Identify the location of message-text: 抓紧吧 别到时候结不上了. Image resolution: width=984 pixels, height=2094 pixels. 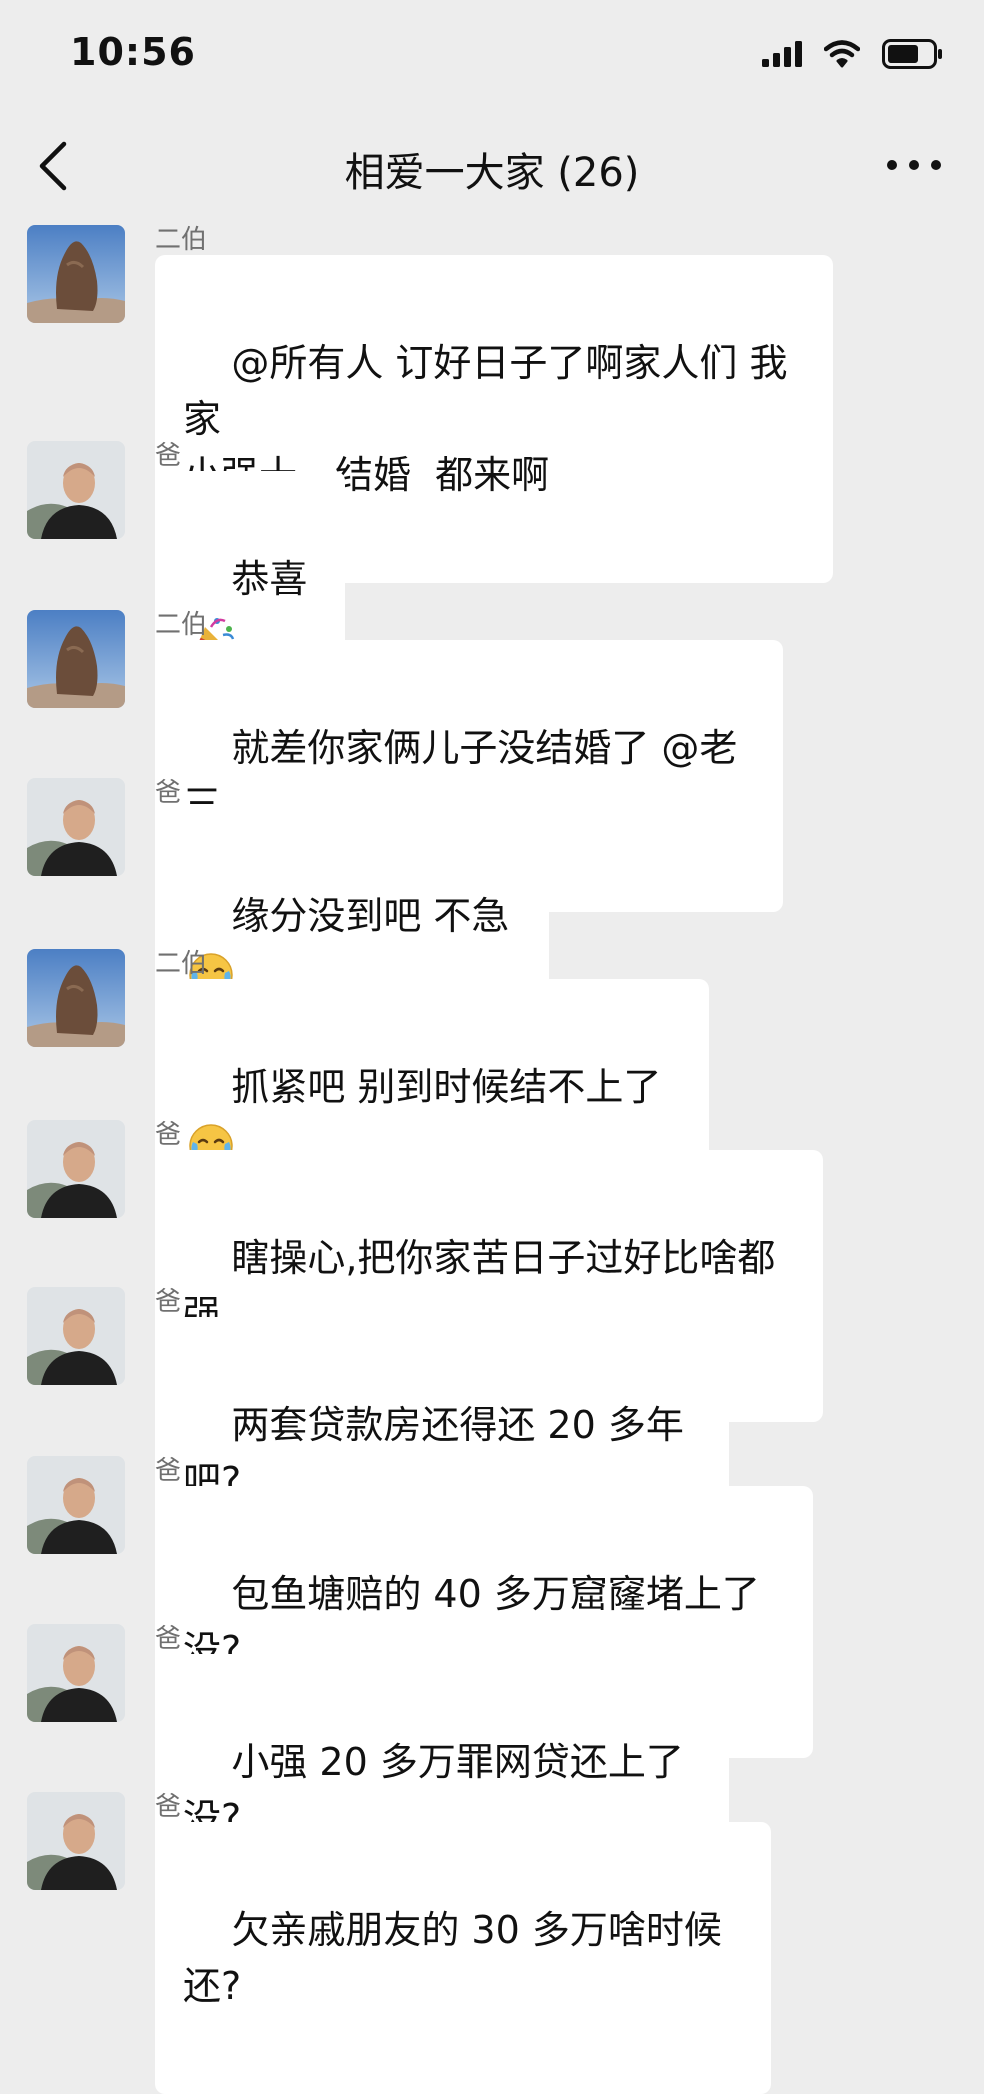
(446, 1087).